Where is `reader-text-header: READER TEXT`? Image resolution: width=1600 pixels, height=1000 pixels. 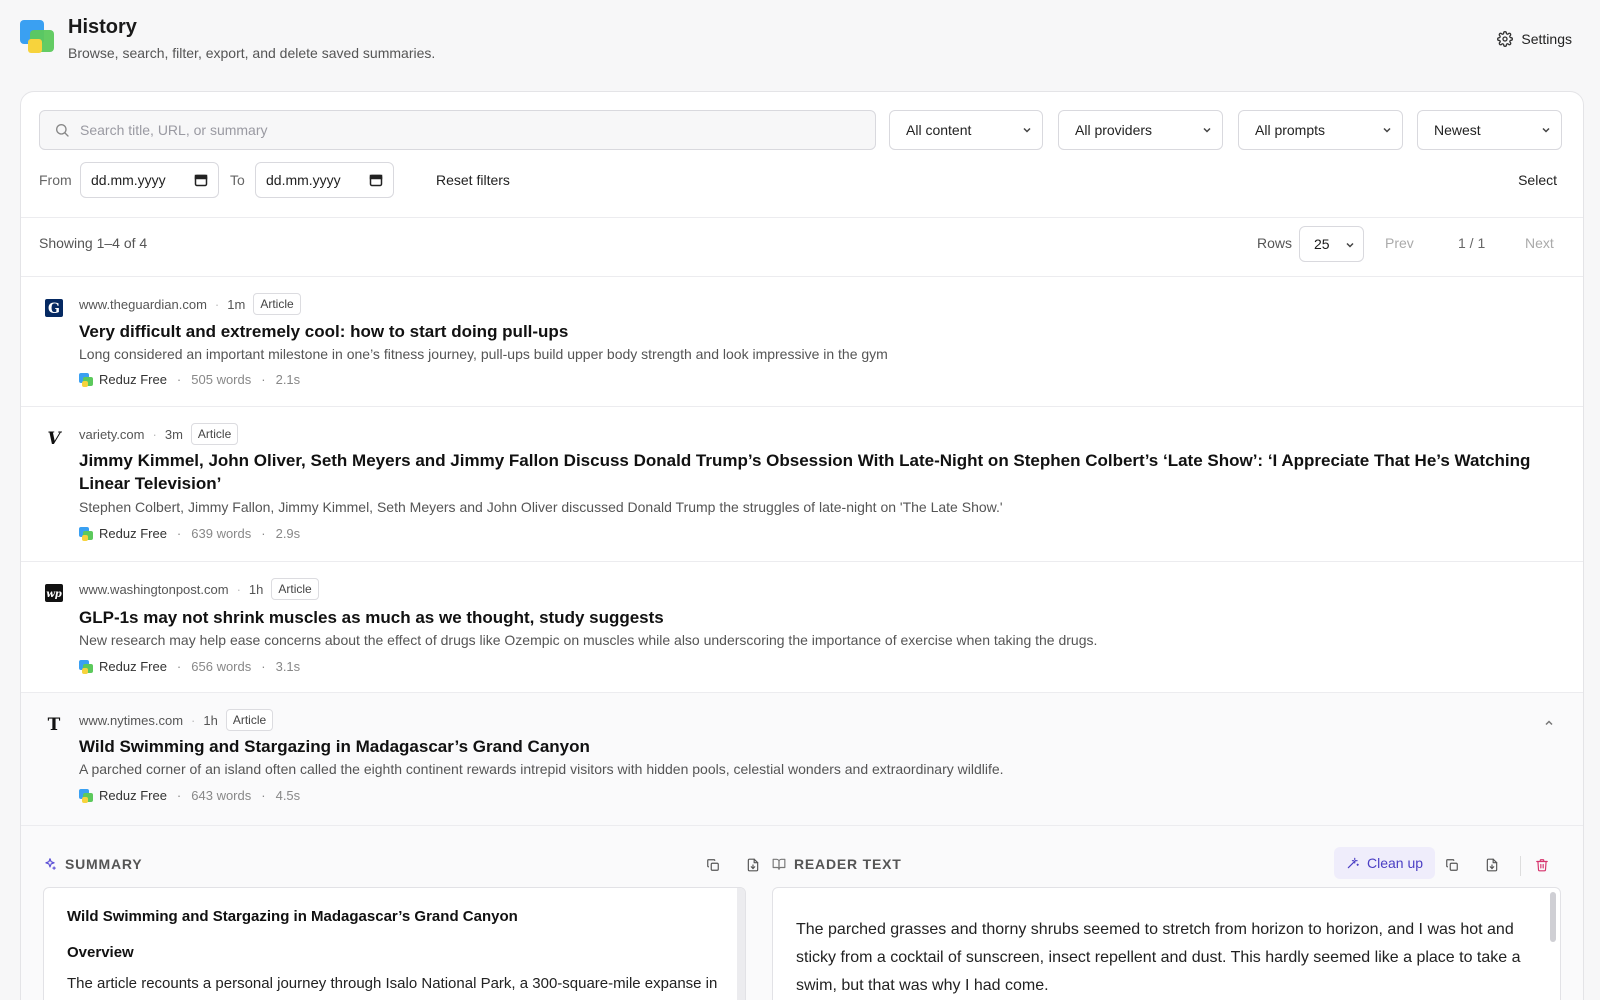
reader-text-header: READER TEXT is located at coordinates (837, 864).